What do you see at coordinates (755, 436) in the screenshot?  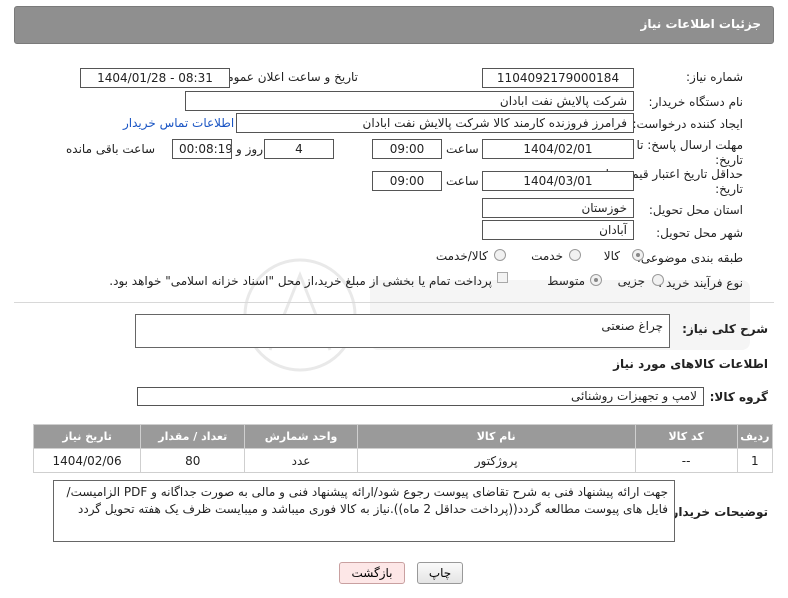 I see `col-row: ردیف` at bounding box center [755, 436].